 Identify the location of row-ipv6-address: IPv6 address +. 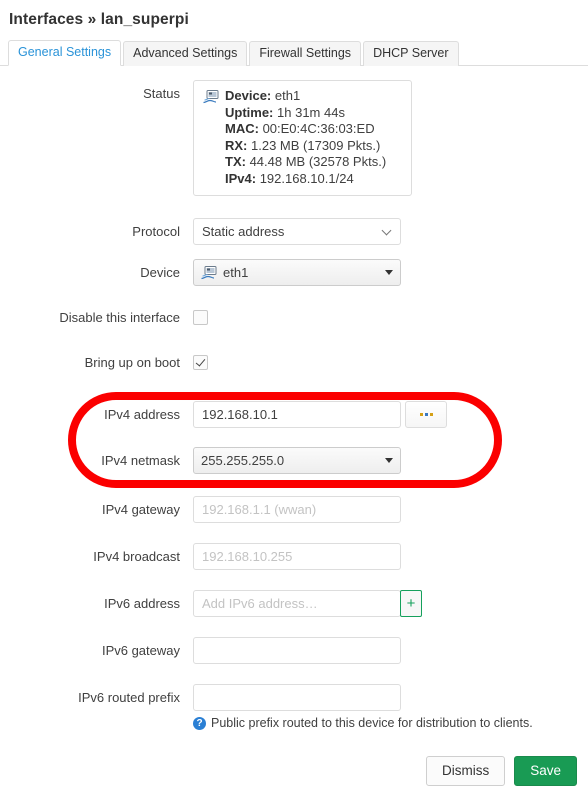
(294, 603).